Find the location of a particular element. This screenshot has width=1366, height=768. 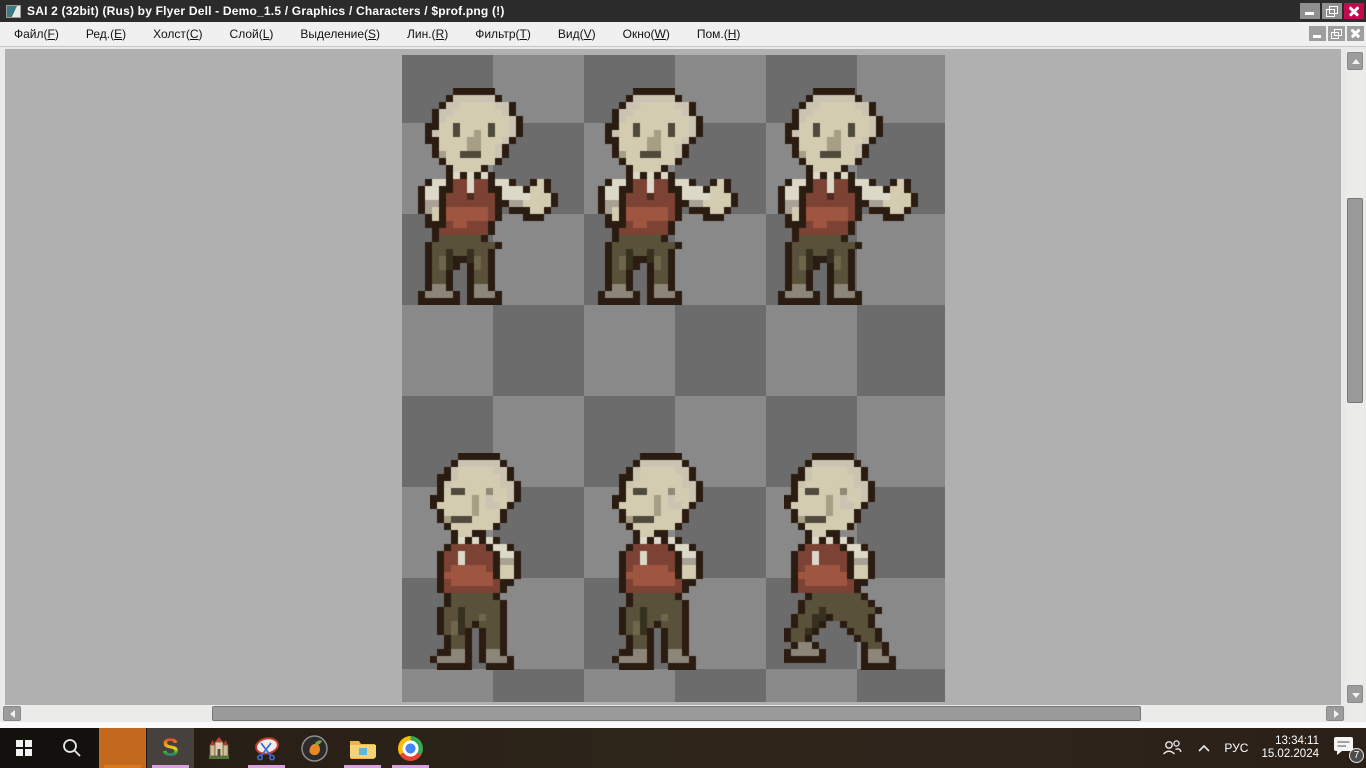

menu-item-T: Фильтр(T) is located at coordinates (503, 34).